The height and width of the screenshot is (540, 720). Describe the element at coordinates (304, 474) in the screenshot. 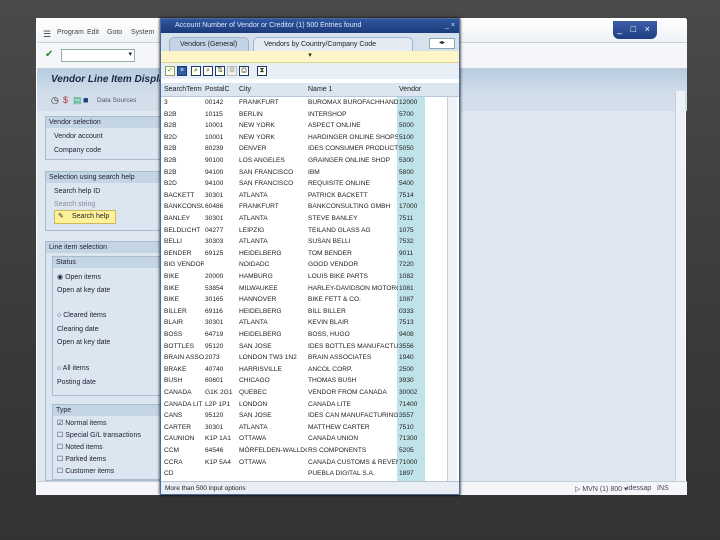

I see `table-row: CD PUEBLA DIGITAL S.A. 1897` at that location.